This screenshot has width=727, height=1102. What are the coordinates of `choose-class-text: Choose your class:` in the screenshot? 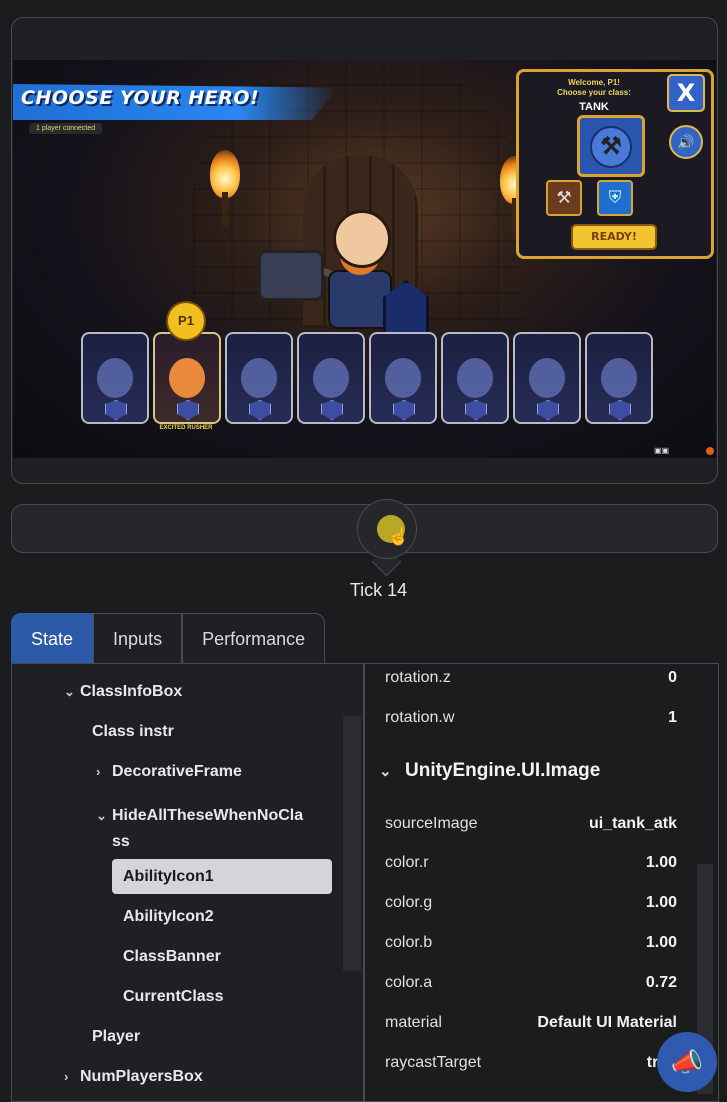 It's located at (594, 92).